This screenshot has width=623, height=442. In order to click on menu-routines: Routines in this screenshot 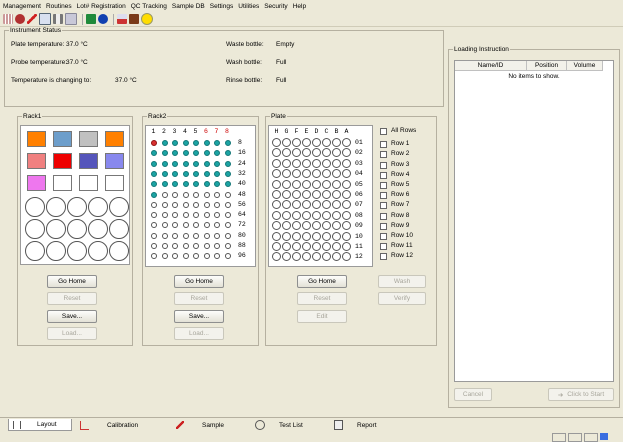, I will do `click(59, 6)`.